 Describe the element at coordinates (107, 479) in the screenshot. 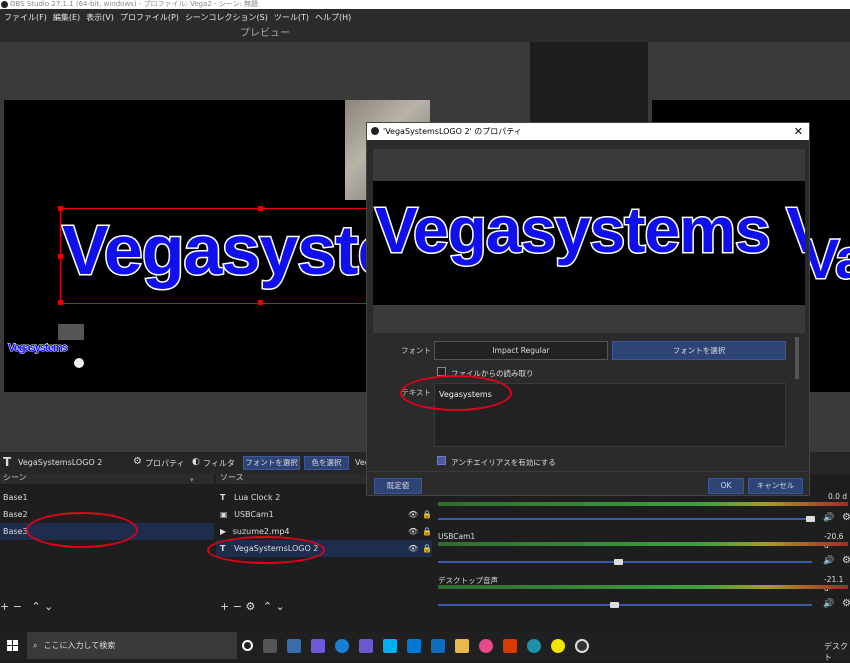

I see `scenes-header: シーン` at that location.